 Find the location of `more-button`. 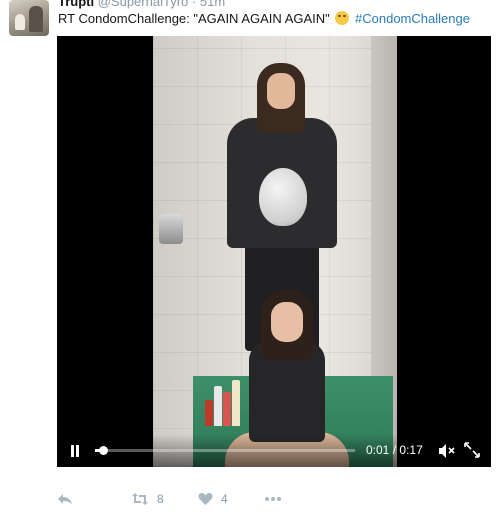

more-button is located at coordinates (273, 499).